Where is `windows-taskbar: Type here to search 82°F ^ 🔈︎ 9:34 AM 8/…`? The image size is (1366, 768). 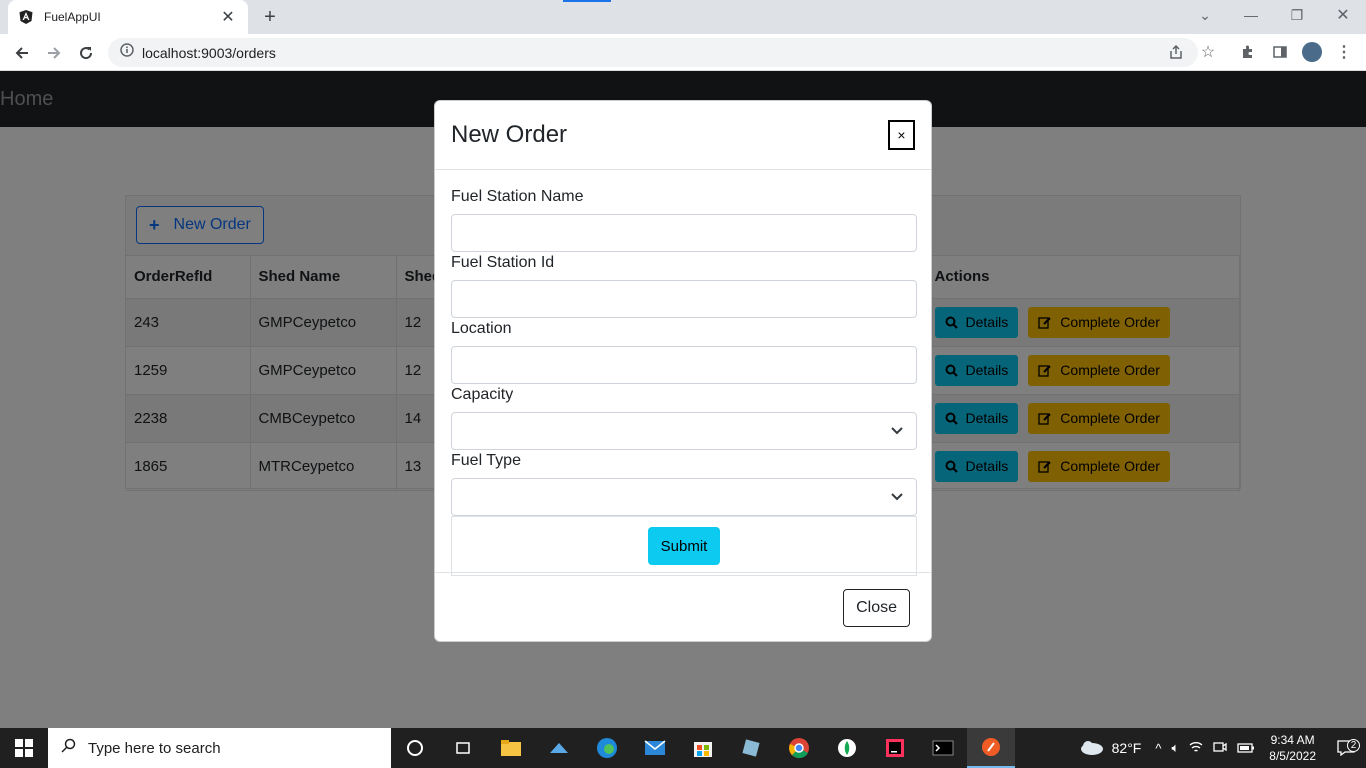
windows-taskbar: Type here to search 82°F ^ 🔈︎ 9:34 AM 8/… is located at coordinates (683, 748).